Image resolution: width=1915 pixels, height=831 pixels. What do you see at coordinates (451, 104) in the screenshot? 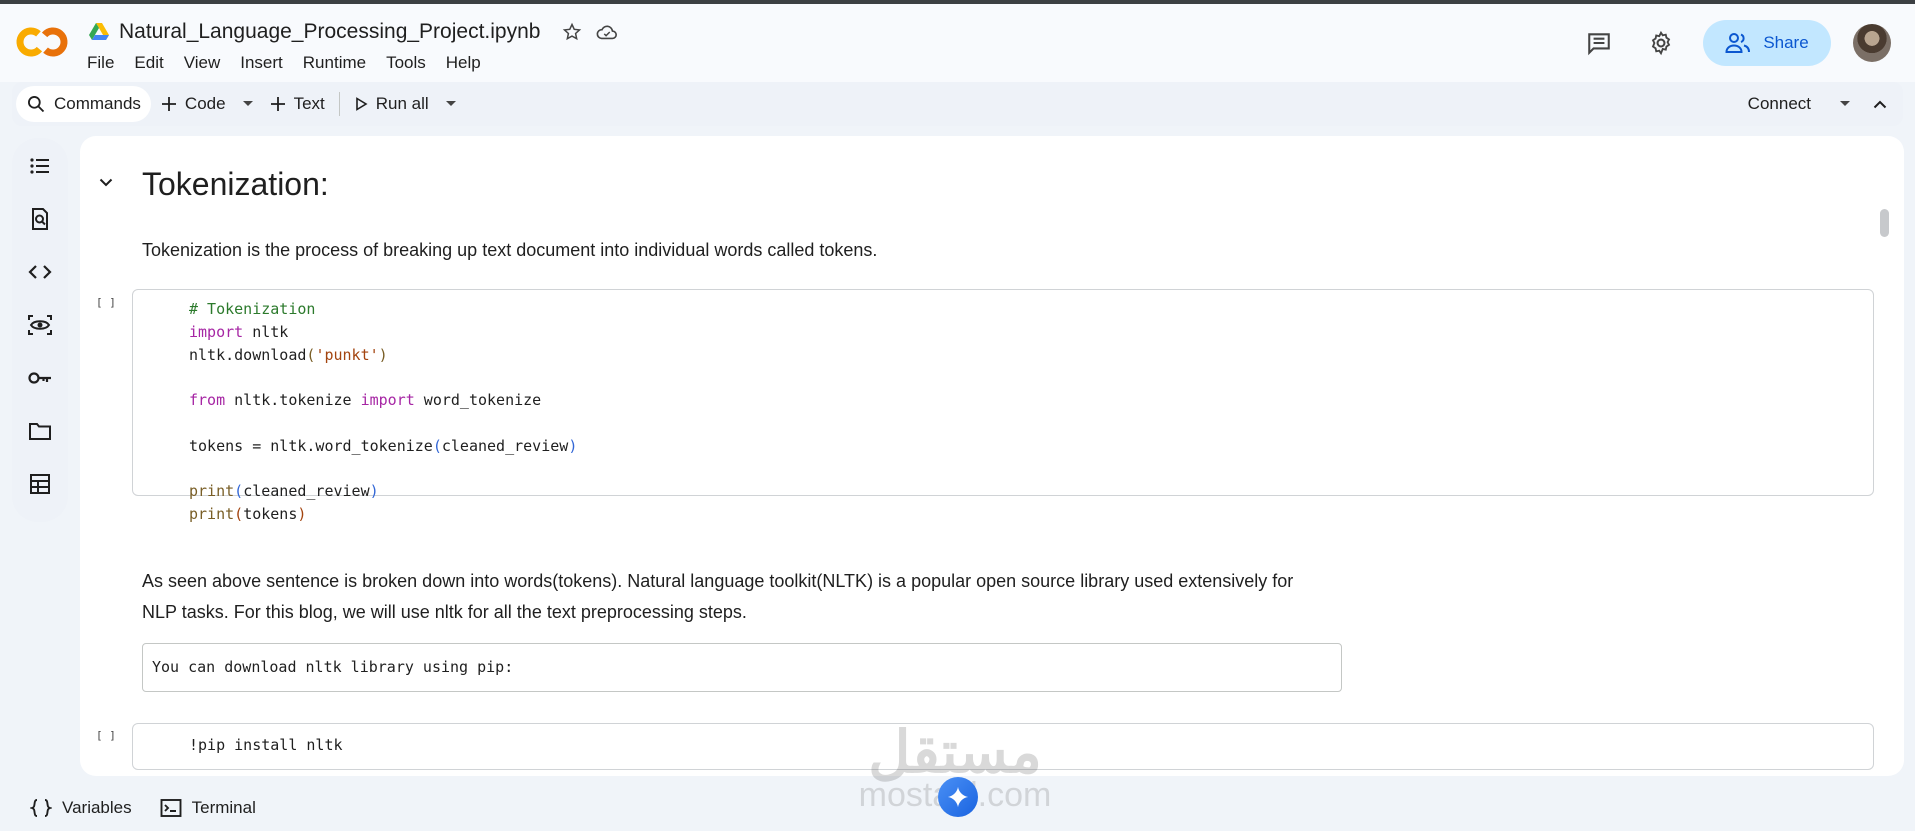
I see `run-all-dropdown` at bounding box center [451, 104].